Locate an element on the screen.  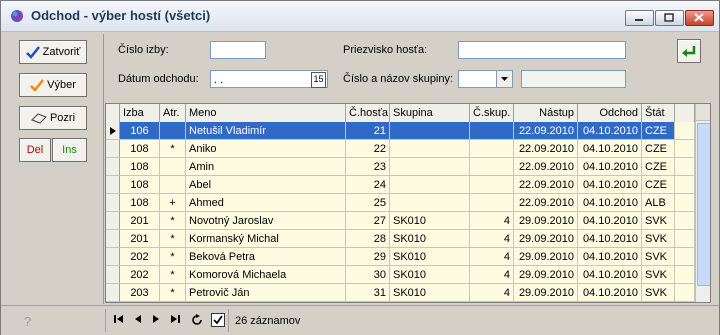
table-row: 108 Abel 24 22.09.2010 04.10.2010 CZE is located at coordinates (401, 185).